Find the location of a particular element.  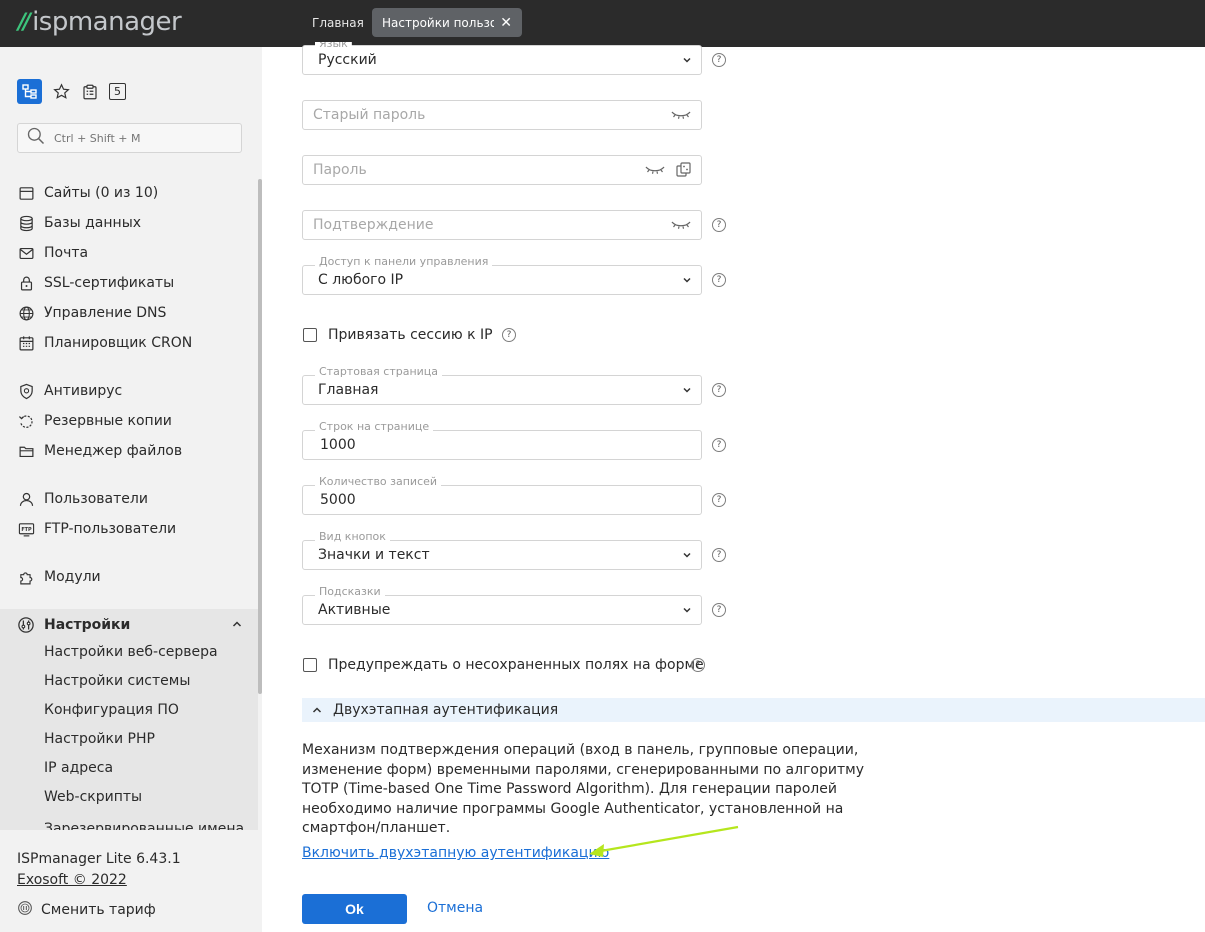

sidebar-item-file-manager: Менеджер файлов is located at coordinates (99, 451).